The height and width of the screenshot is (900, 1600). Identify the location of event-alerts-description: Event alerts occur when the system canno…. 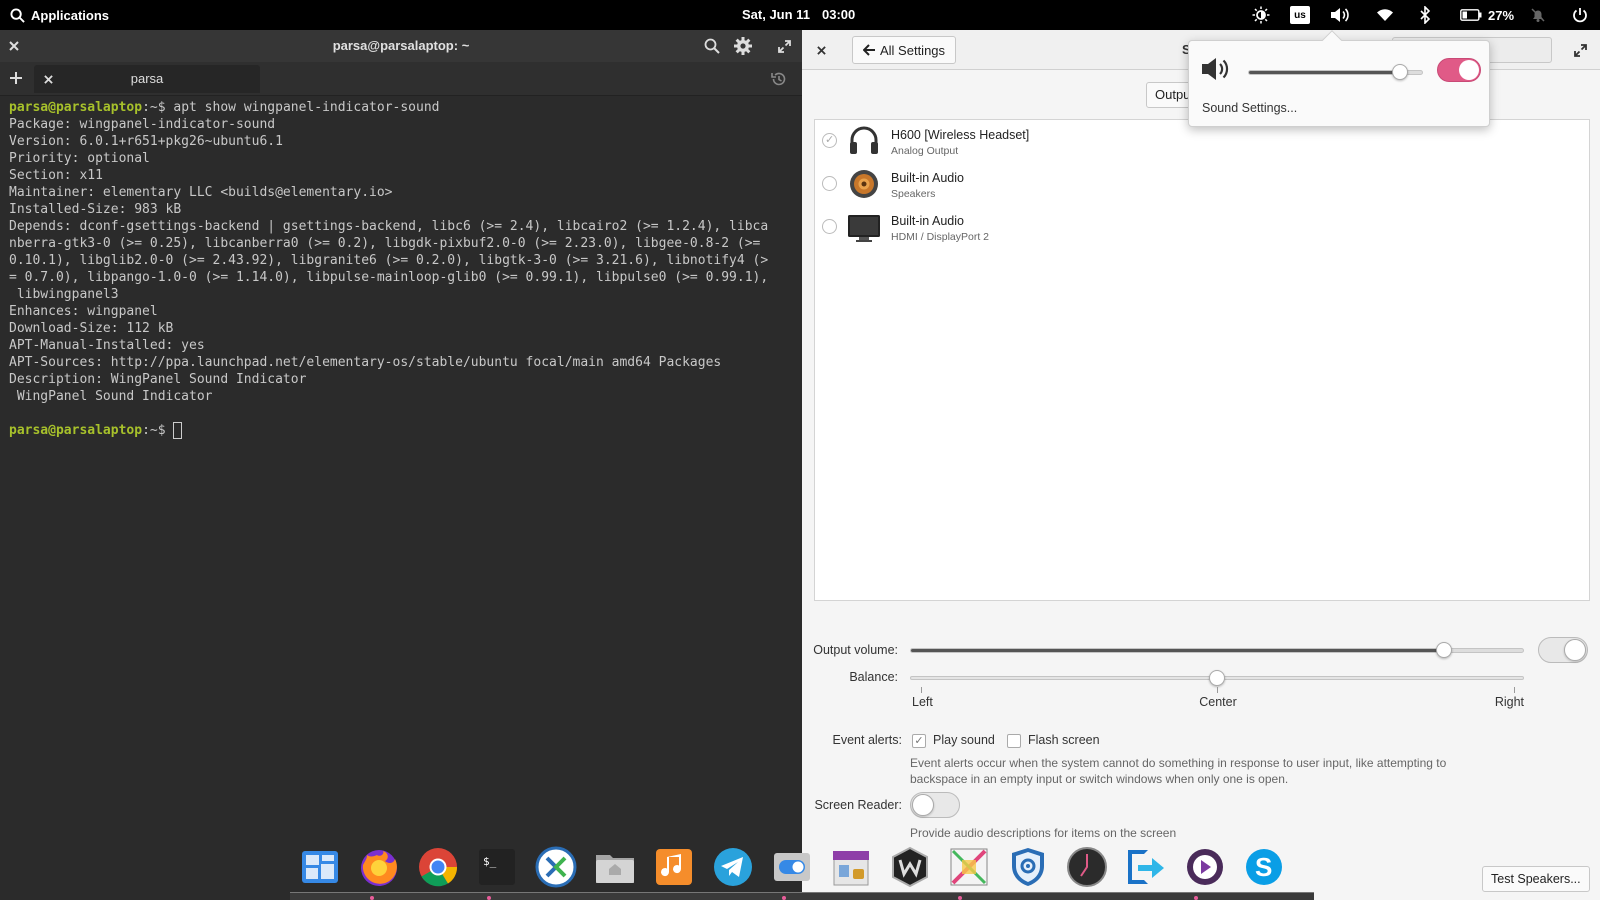
(1178, 771).